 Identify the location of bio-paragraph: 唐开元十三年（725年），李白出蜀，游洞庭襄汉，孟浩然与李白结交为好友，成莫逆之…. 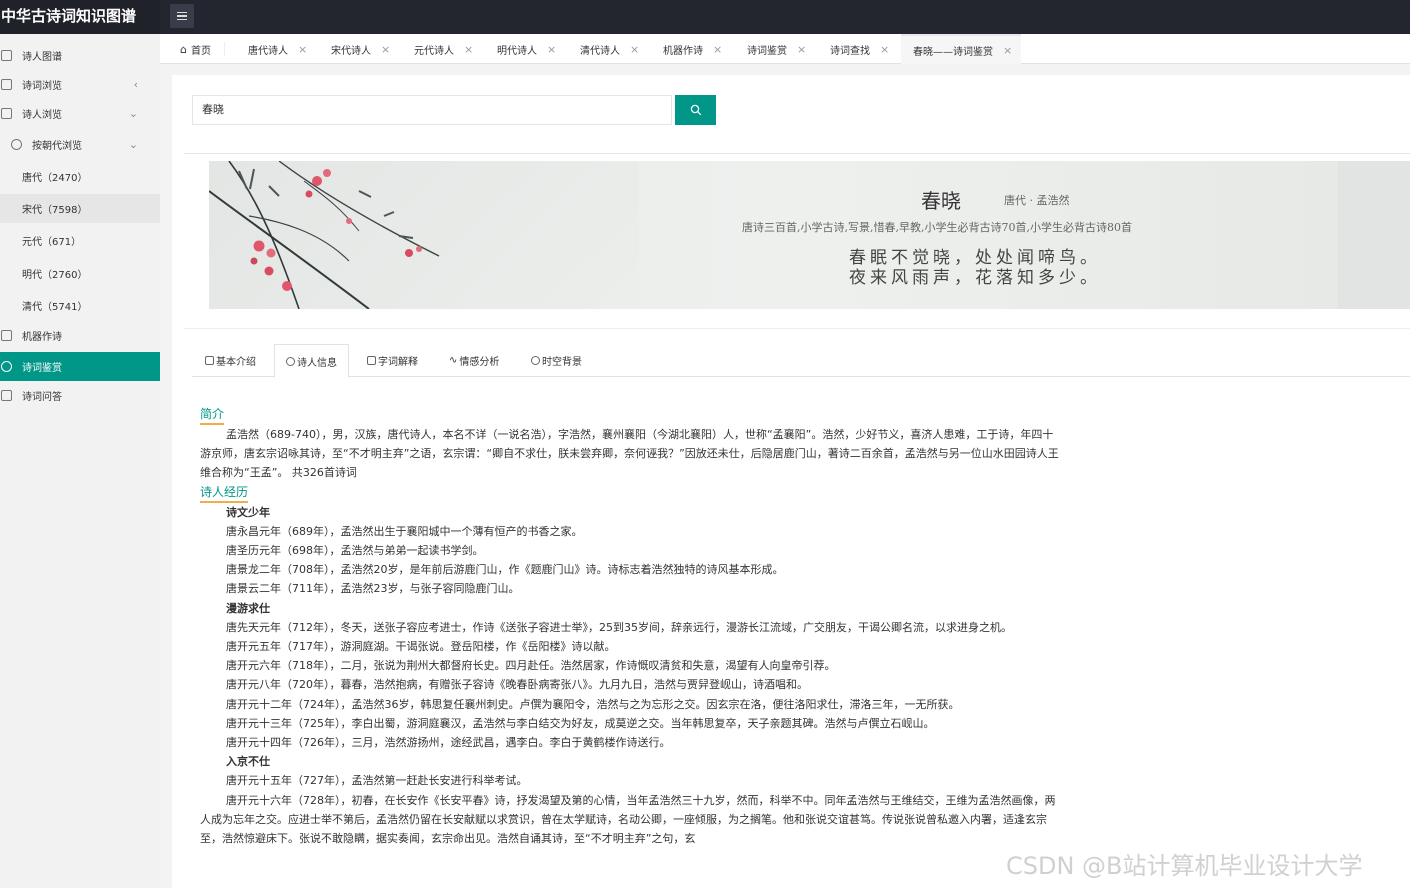
(580, 723).